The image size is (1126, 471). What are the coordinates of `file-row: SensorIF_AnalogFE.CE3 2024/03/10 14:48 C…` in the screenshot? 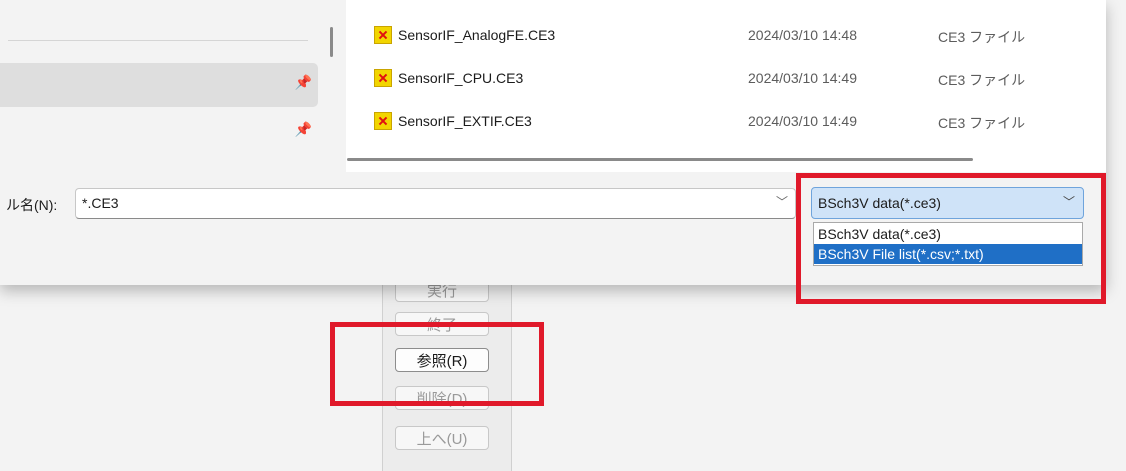 It's located at (726, 35).